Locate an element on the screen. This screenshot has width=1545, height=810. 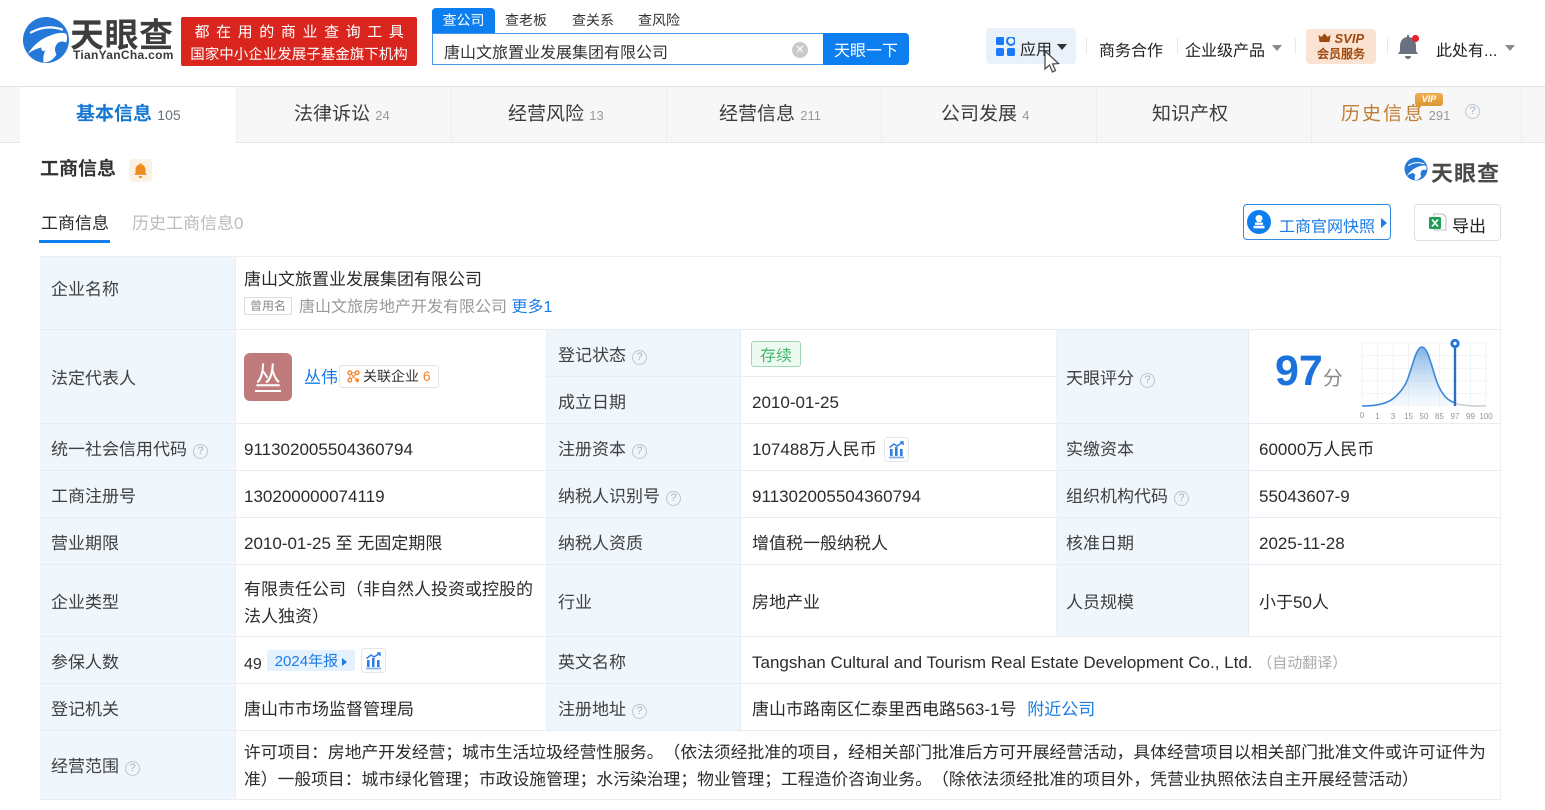
svg-text: 100 is located at coordinates (1486, 416).